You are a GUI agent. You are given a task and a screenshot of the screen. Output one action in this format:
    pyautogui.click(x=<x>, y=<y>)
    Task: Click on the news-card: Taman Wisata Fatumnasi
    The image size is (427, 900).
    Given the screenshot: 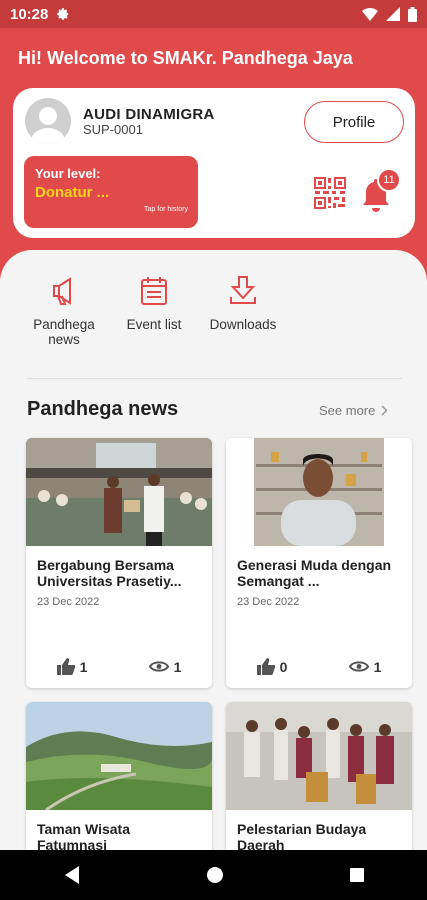 What is the action you would take?
    pyautogui.click(x=119, y=782)
    